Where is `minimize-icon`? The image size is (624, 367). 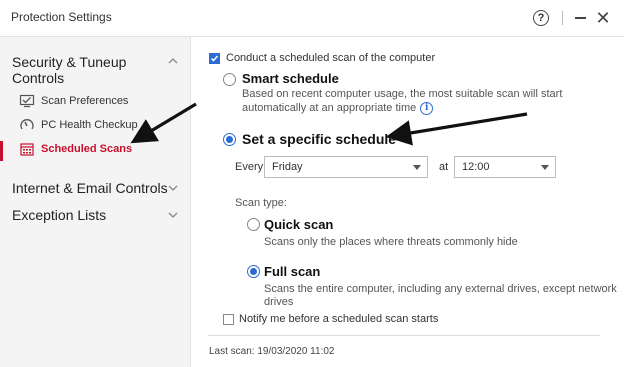
minimize-icon is located at coordinates (580, 18).